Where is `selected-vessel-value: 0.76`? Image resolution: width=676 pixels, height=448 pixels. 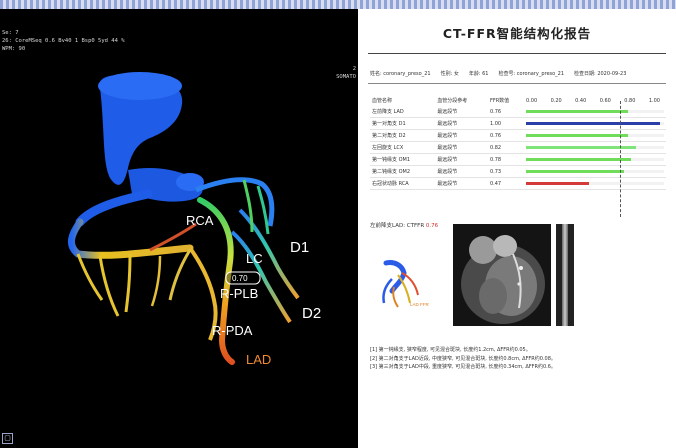 selected-vessel-value: 0.76 is located at coordinates (432, 226).